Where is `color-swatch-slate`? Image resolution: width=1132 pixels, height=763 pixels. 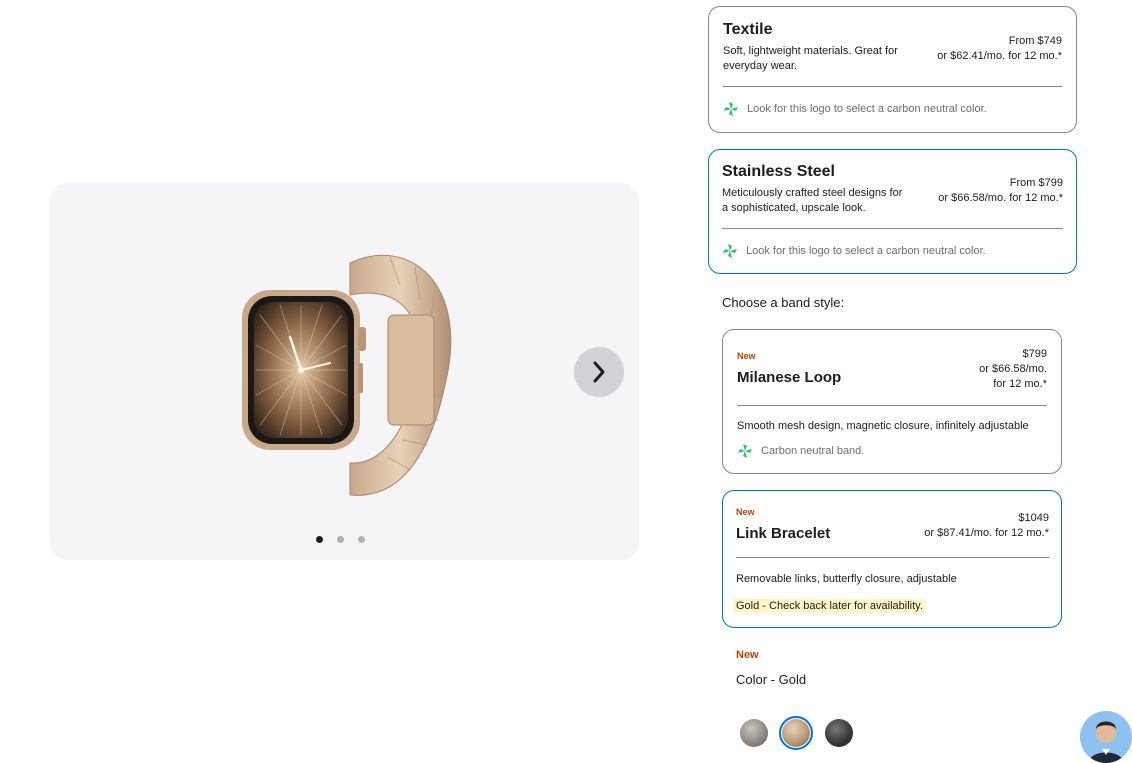
color-swatch-slate is located at coordinates (839, 733).